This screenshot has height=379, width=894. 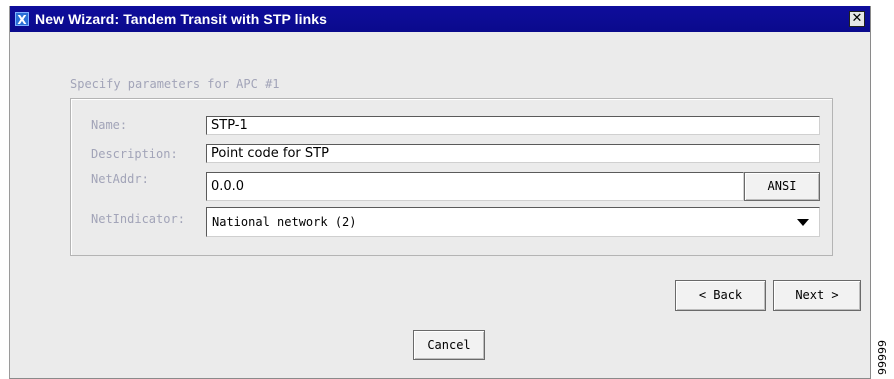 I want to click on name-input: STP-1, so click(x=513, y=125).